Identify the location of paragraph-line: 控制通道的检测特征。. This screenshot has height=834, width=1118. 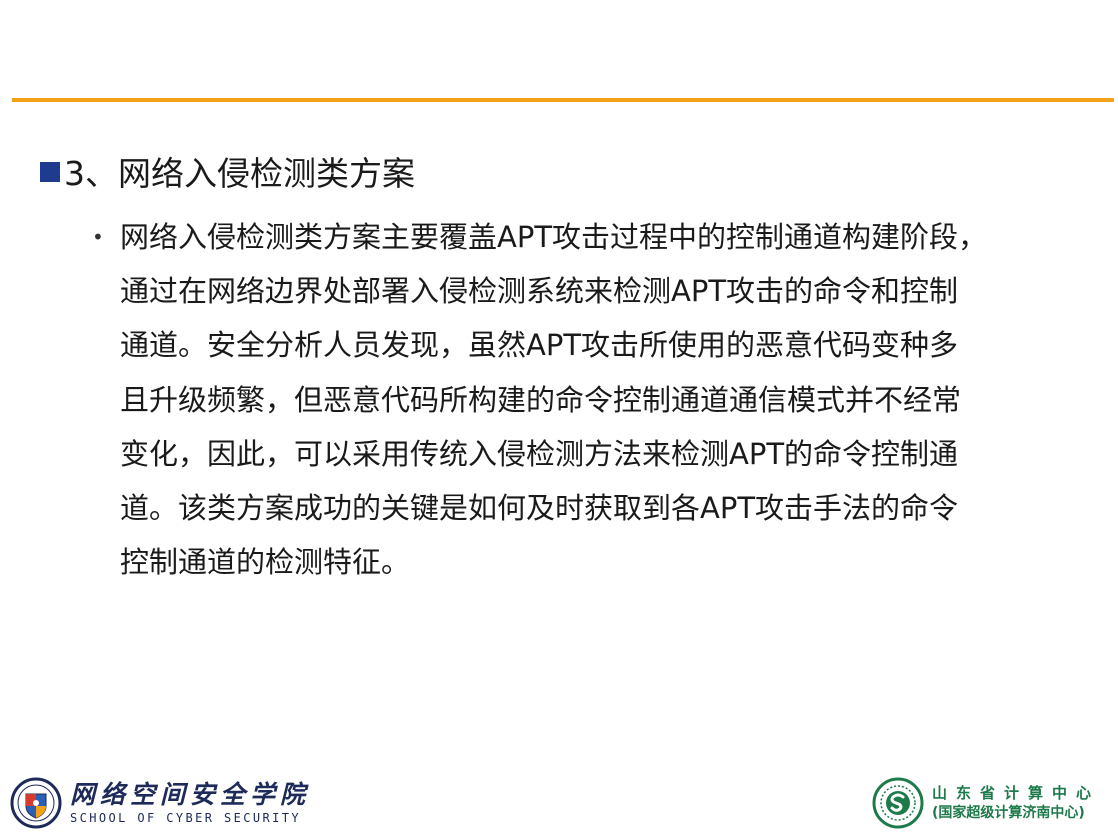
(265, 562).